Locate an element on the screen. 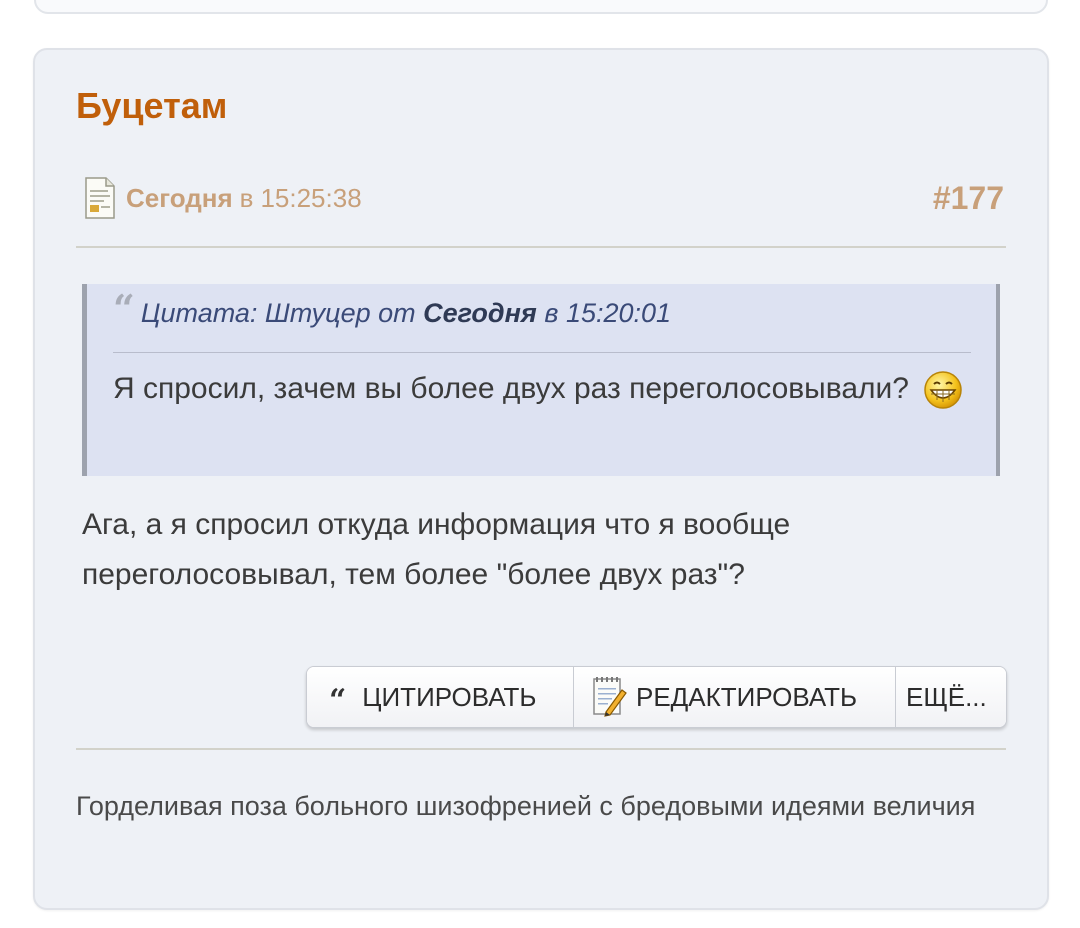 This screenshot has height=928, width=1080. edit-button: РЕДАКТИРОВАТЬ is located at coordinates (735, 697).